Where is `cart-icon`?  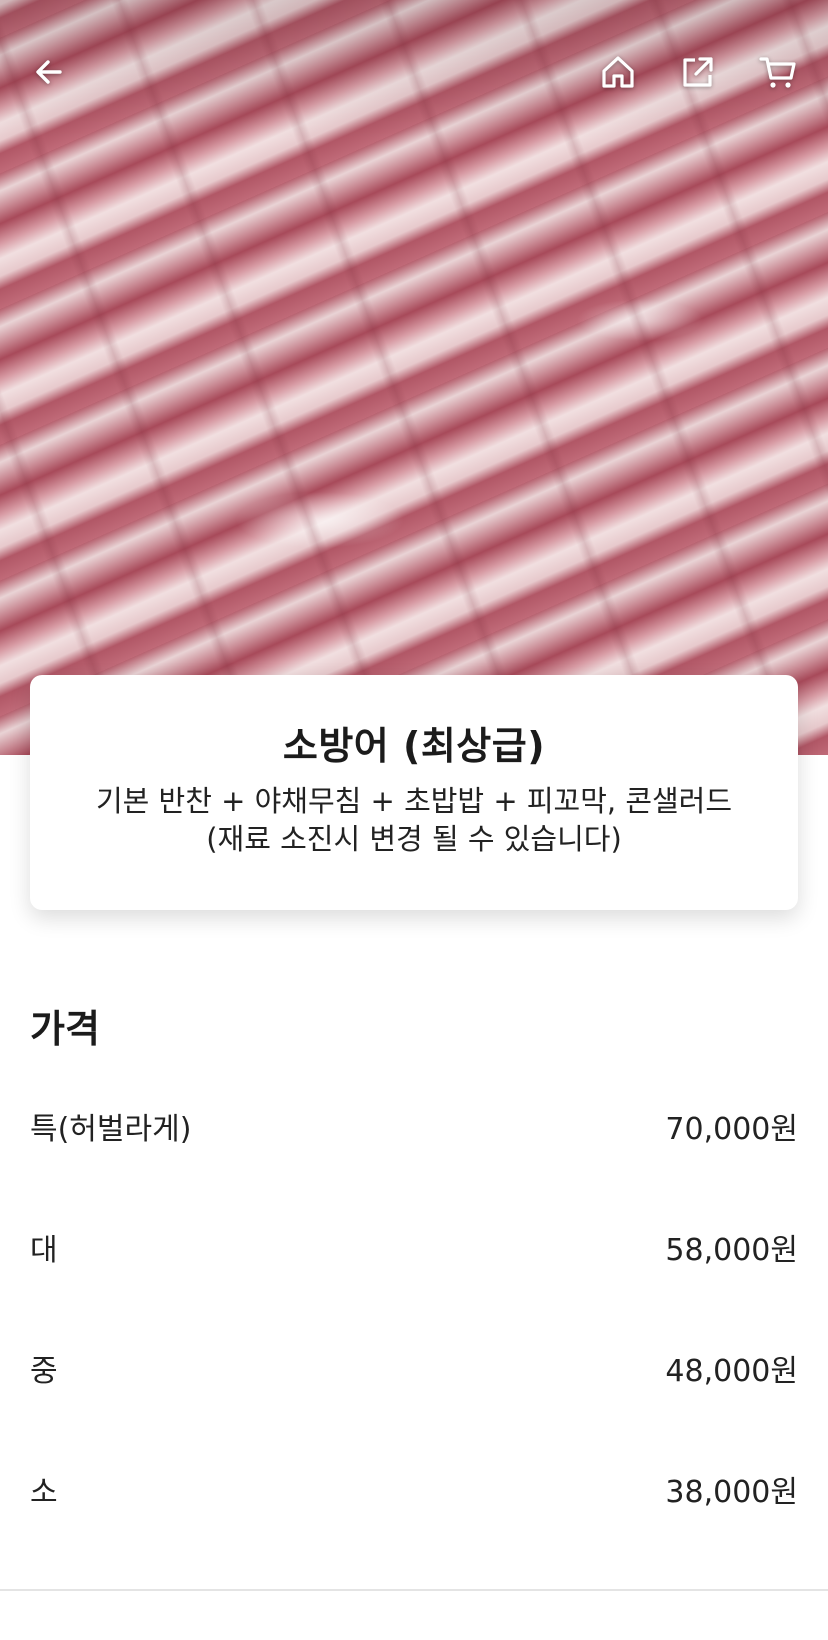 cart-icon is located at coordinates (777, 72).